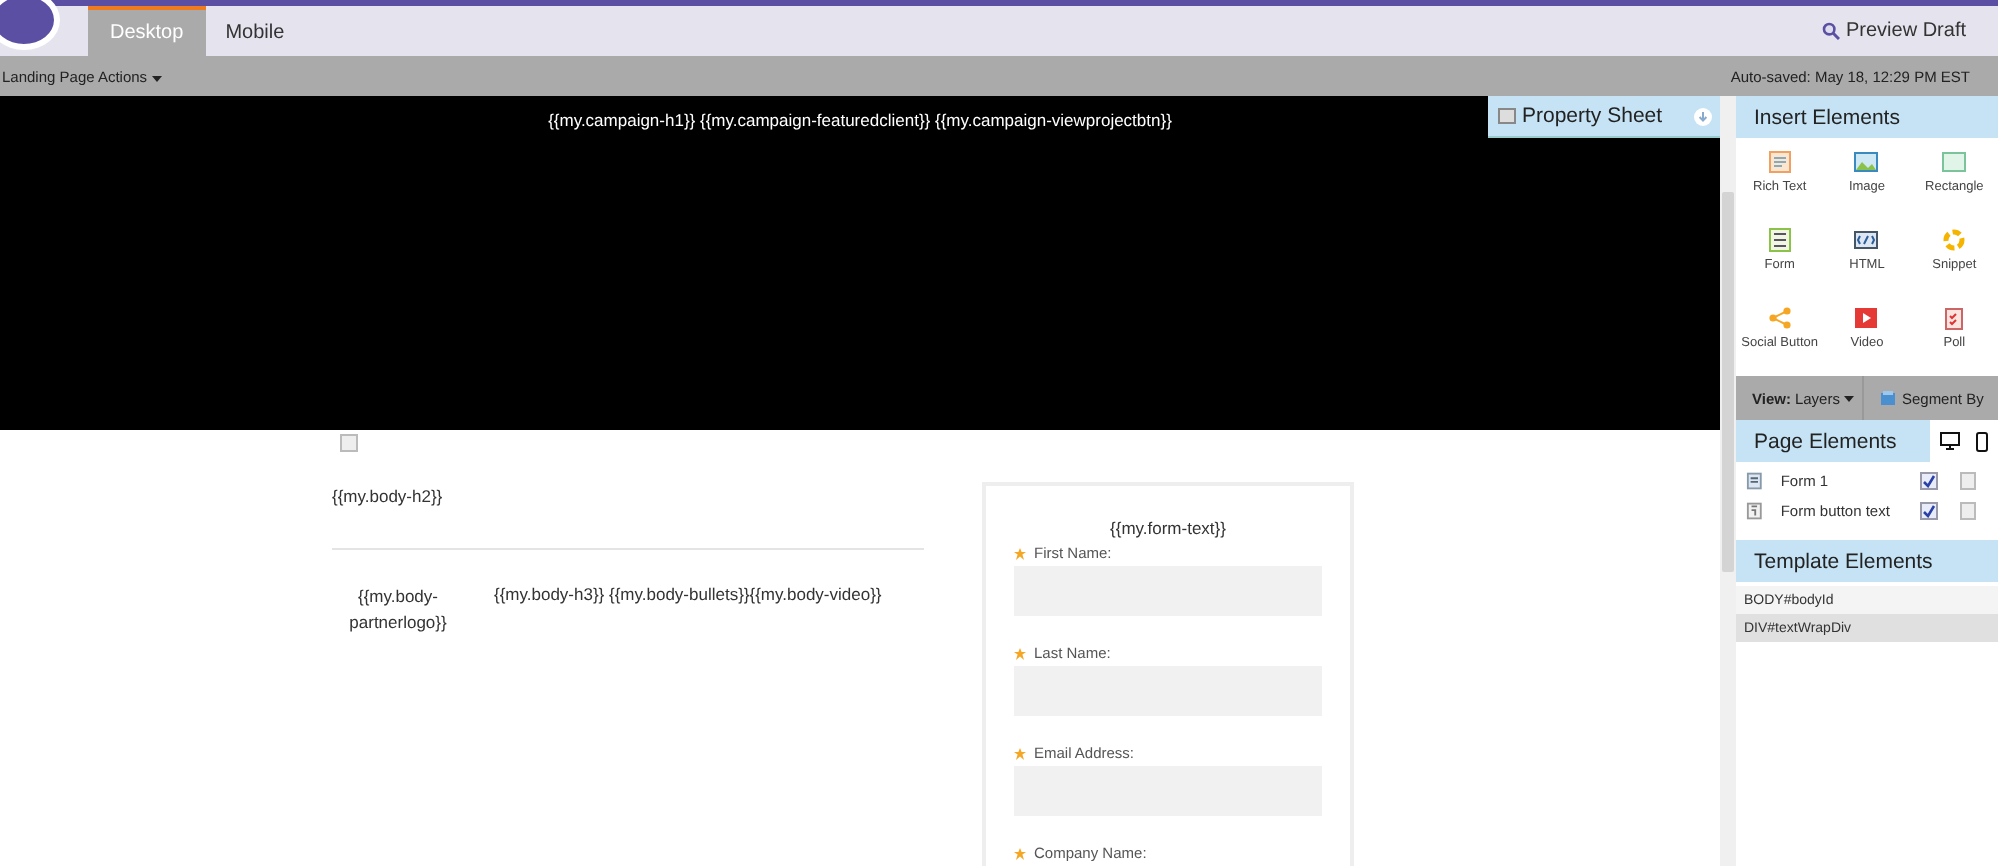 The width and height of the screenshot is (1998, 866). What do you see at coordinates (398, 610) in the screenshot?
I see `partner-logo-text: {{my.body-partnerlogo}}` at bounding box center [398, 610].